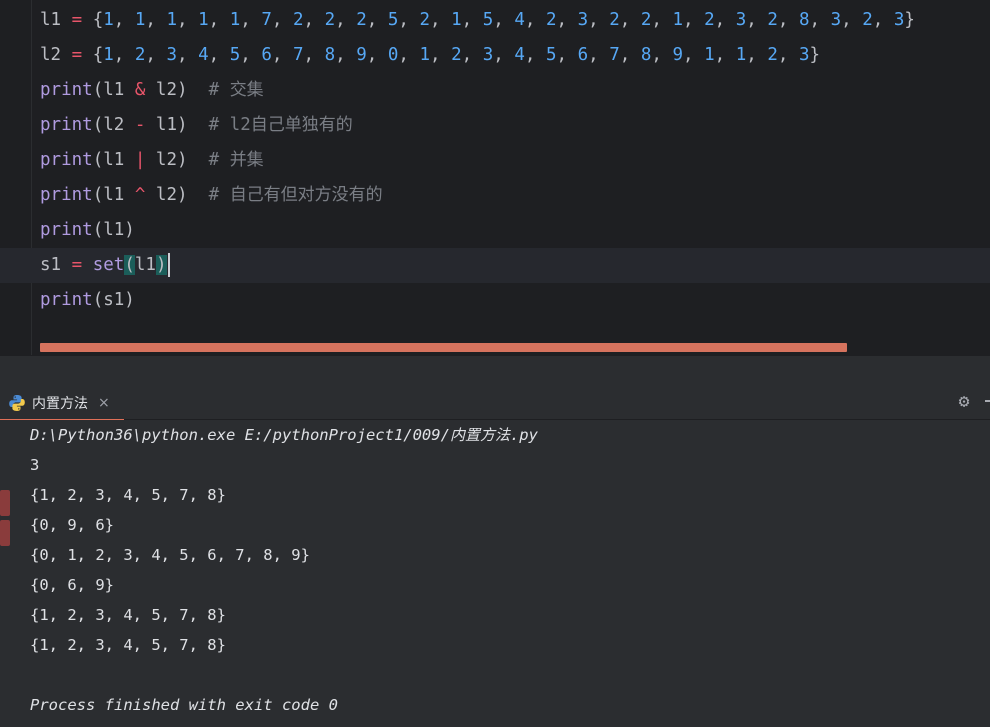 This screenshot has height=727, width=990. Describe the element at coordinates (140, 195) in the screenshot. I see `code-token: ^` at that location.